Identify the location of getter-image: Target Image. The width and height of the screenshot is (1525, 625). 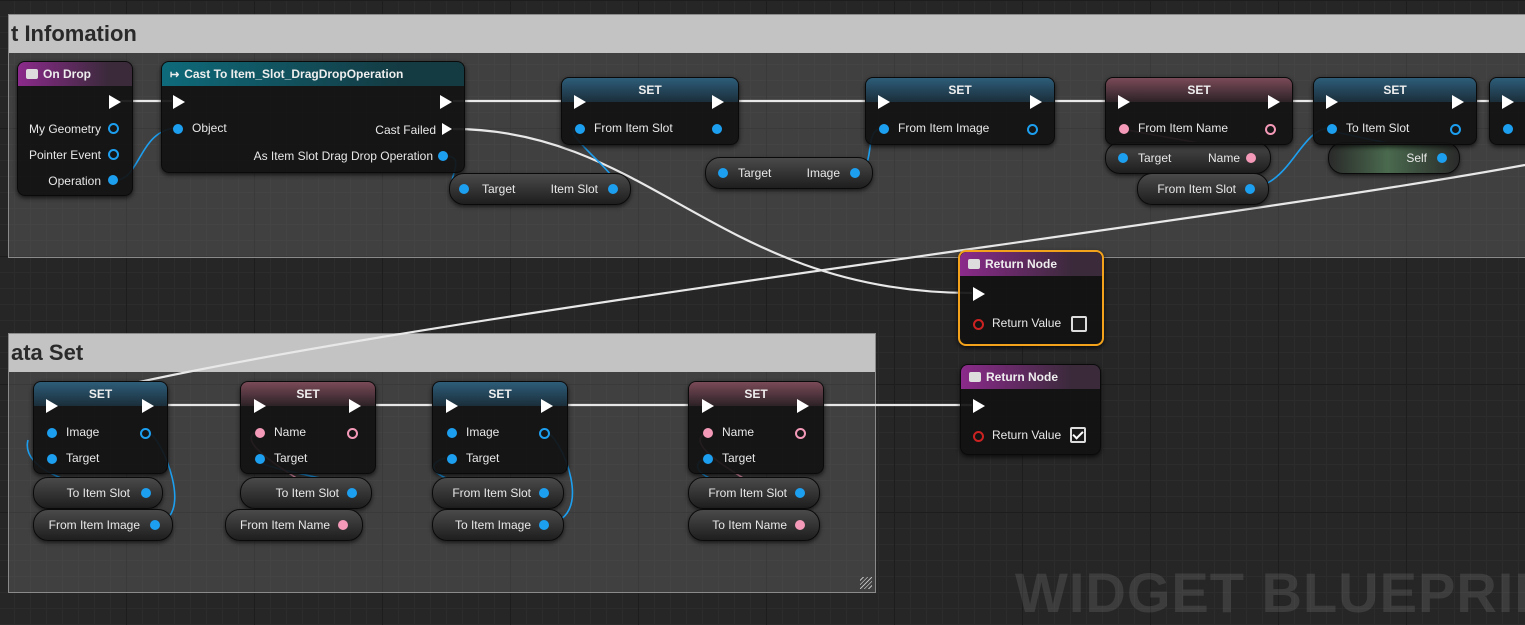
(789, 173).